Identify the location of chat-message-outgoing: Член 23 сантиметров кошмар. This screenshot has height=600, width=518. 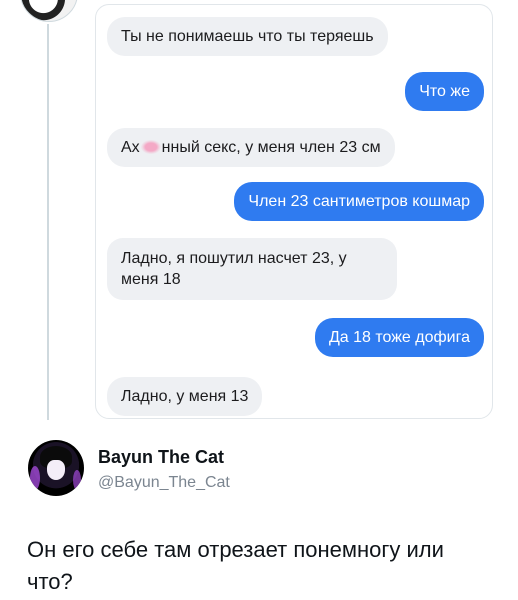
(359, 201).